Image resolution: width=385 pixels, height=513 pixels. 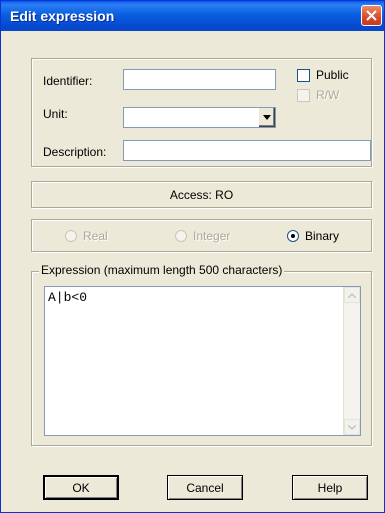 What do you see at coordinates (95, 236) in the screenshot?
I see `radio-real-label: Real` at bounding box center [95, 236].